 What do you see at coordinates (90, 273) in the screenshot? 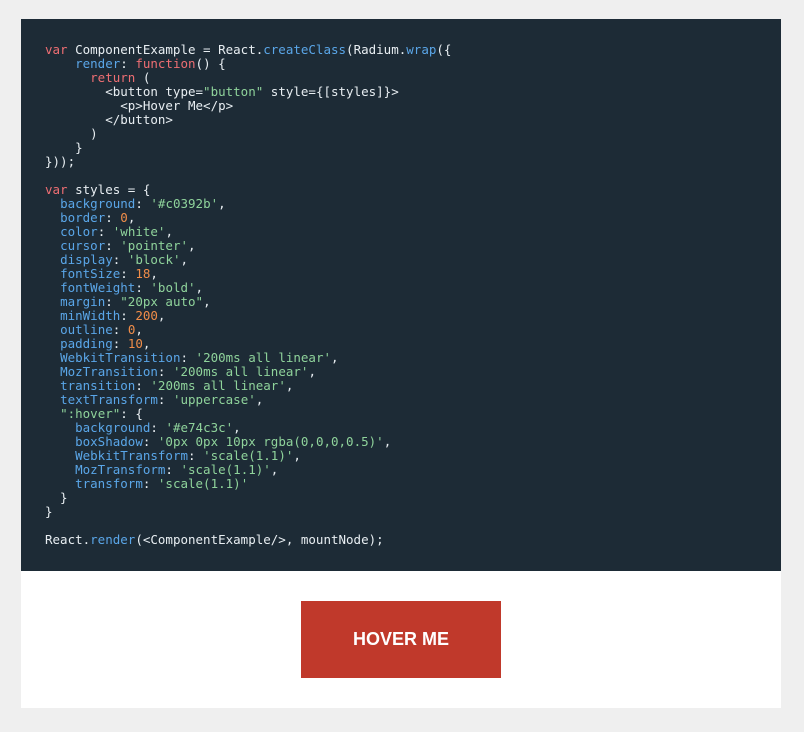
I see `code-token: fontSize` at bounding box center [90, 273].